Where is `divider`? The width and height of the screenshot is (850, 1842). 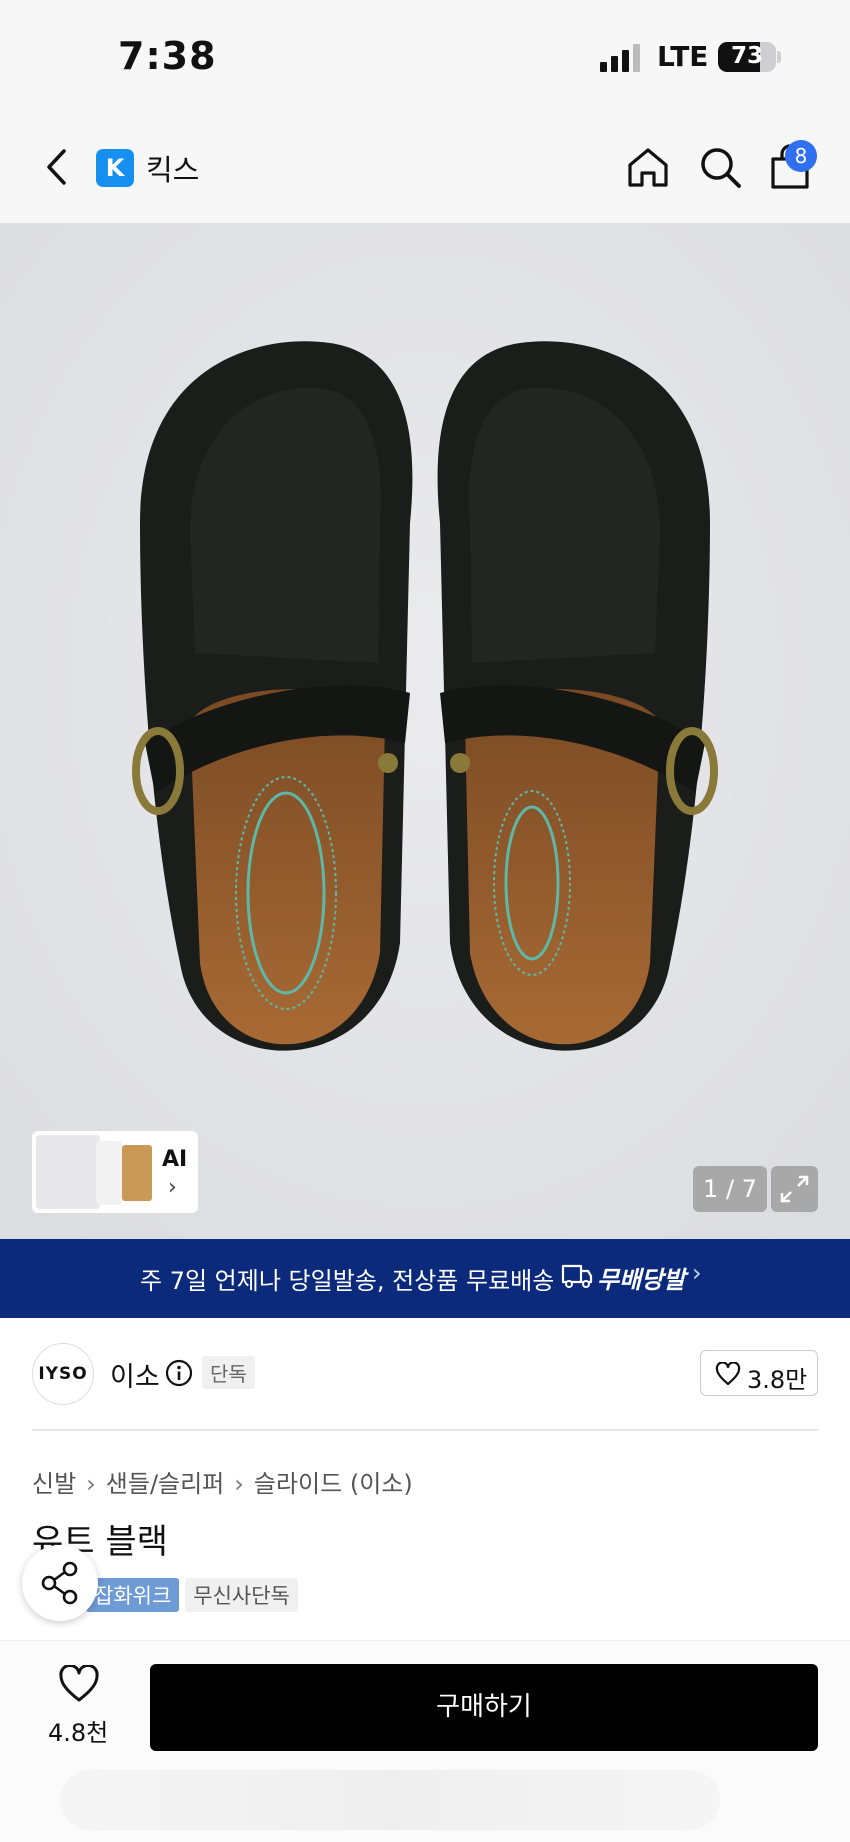
divider is located at coordinates (425, 1430).